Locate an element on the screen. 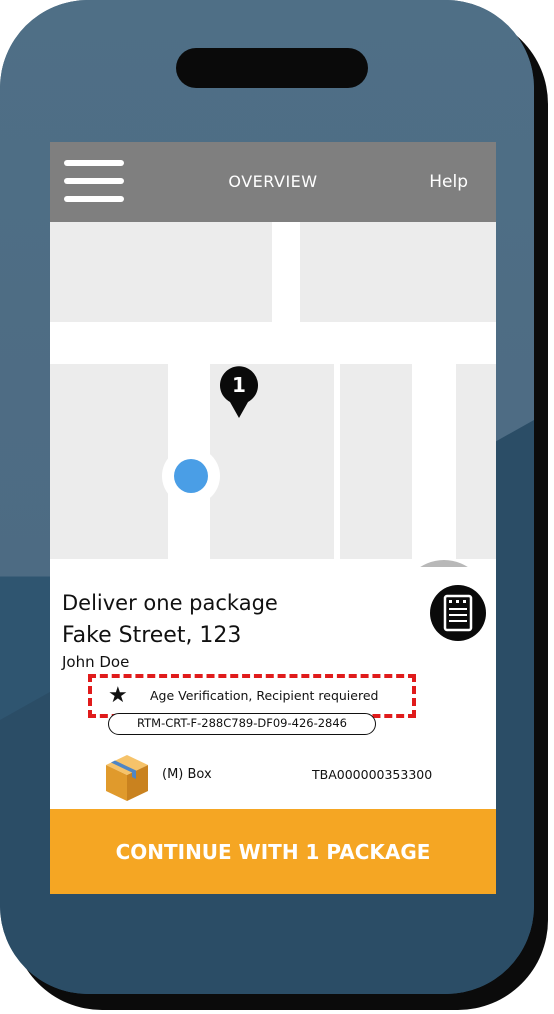 This screenshot has height=1014, width=554. stop-number: 1 is located at coordinates (239, 385).